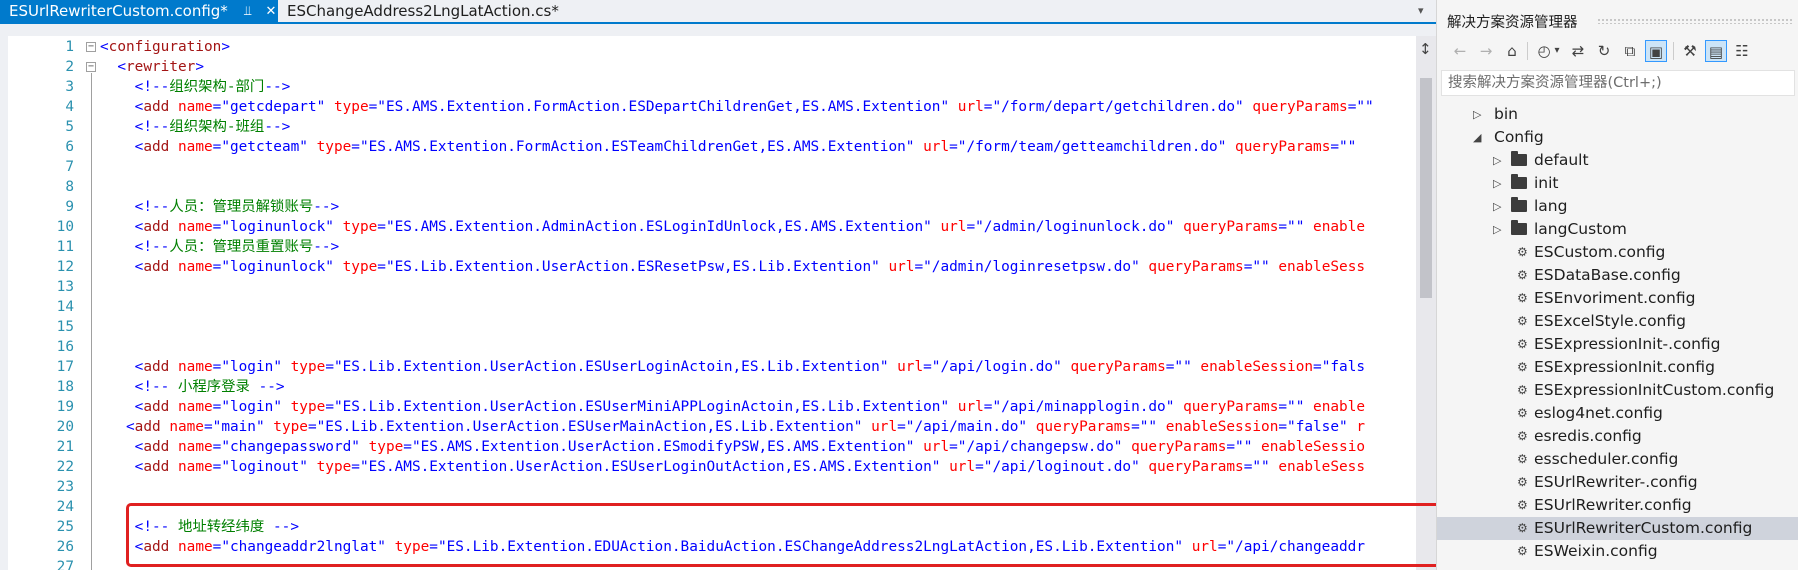 Image resolution: width=1798 pixels, height=570 pixels. What do you see at coordinates (1477, 137) in the screenshot?
I see `collapse-arrow-icon: ◢` at bounding box center [1477, 137].